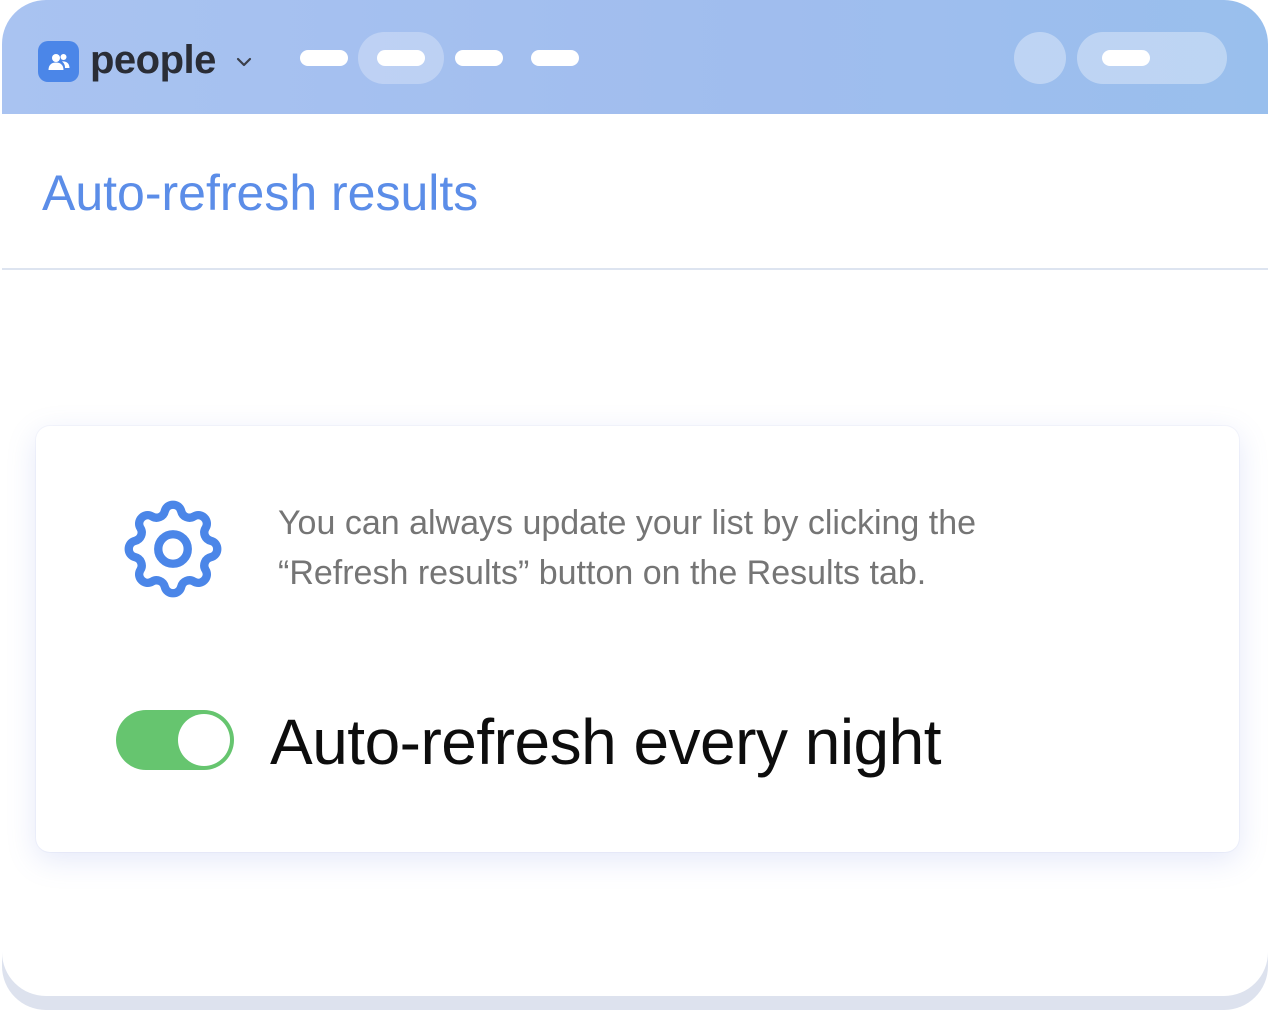  I want to click on people-icon, so click(58, 61).